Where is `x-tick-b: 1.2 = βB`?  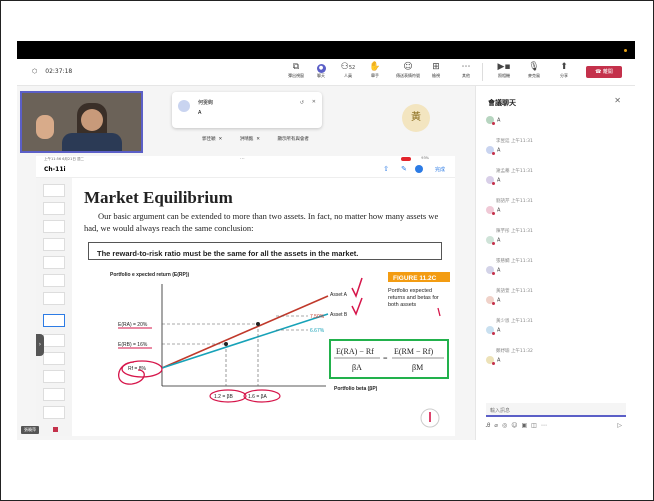 x-tick-b: 1.2 = βB is located at coordinates (224, 397).